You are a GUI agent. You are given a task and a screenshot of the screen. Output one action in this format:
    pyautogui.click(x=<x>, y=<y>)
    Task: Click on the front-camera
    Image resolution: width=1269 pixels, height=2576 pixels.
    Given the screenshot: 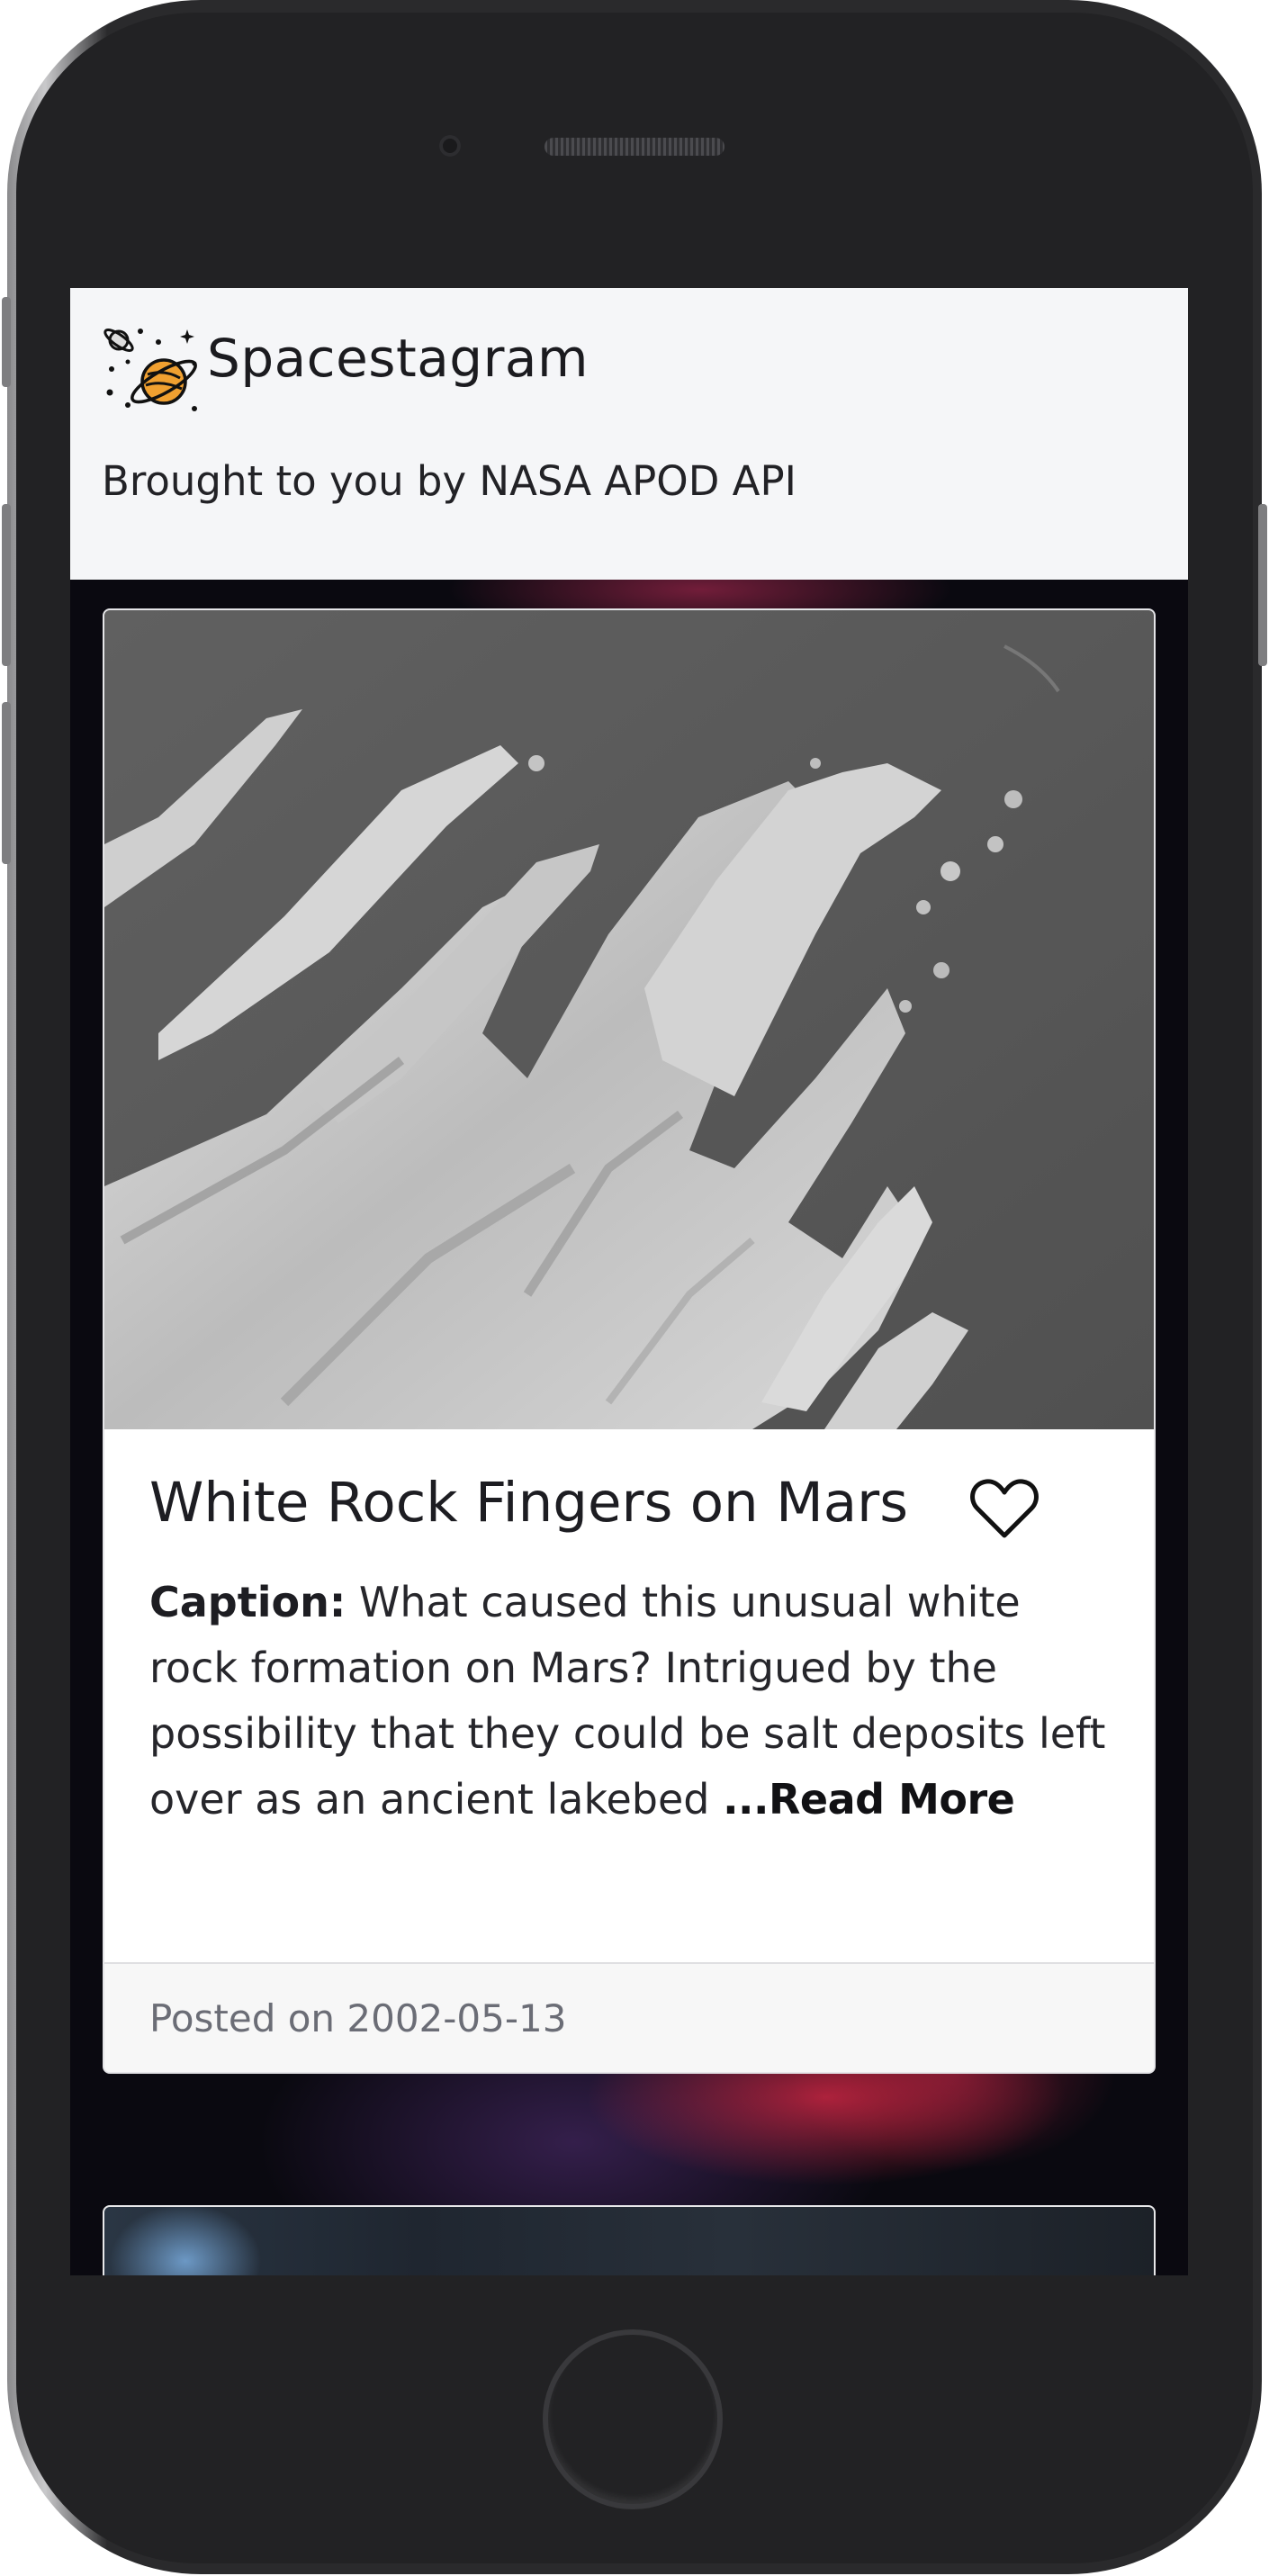 What is the action you would take?
    pyautogui.click(x=450, y=146)
    